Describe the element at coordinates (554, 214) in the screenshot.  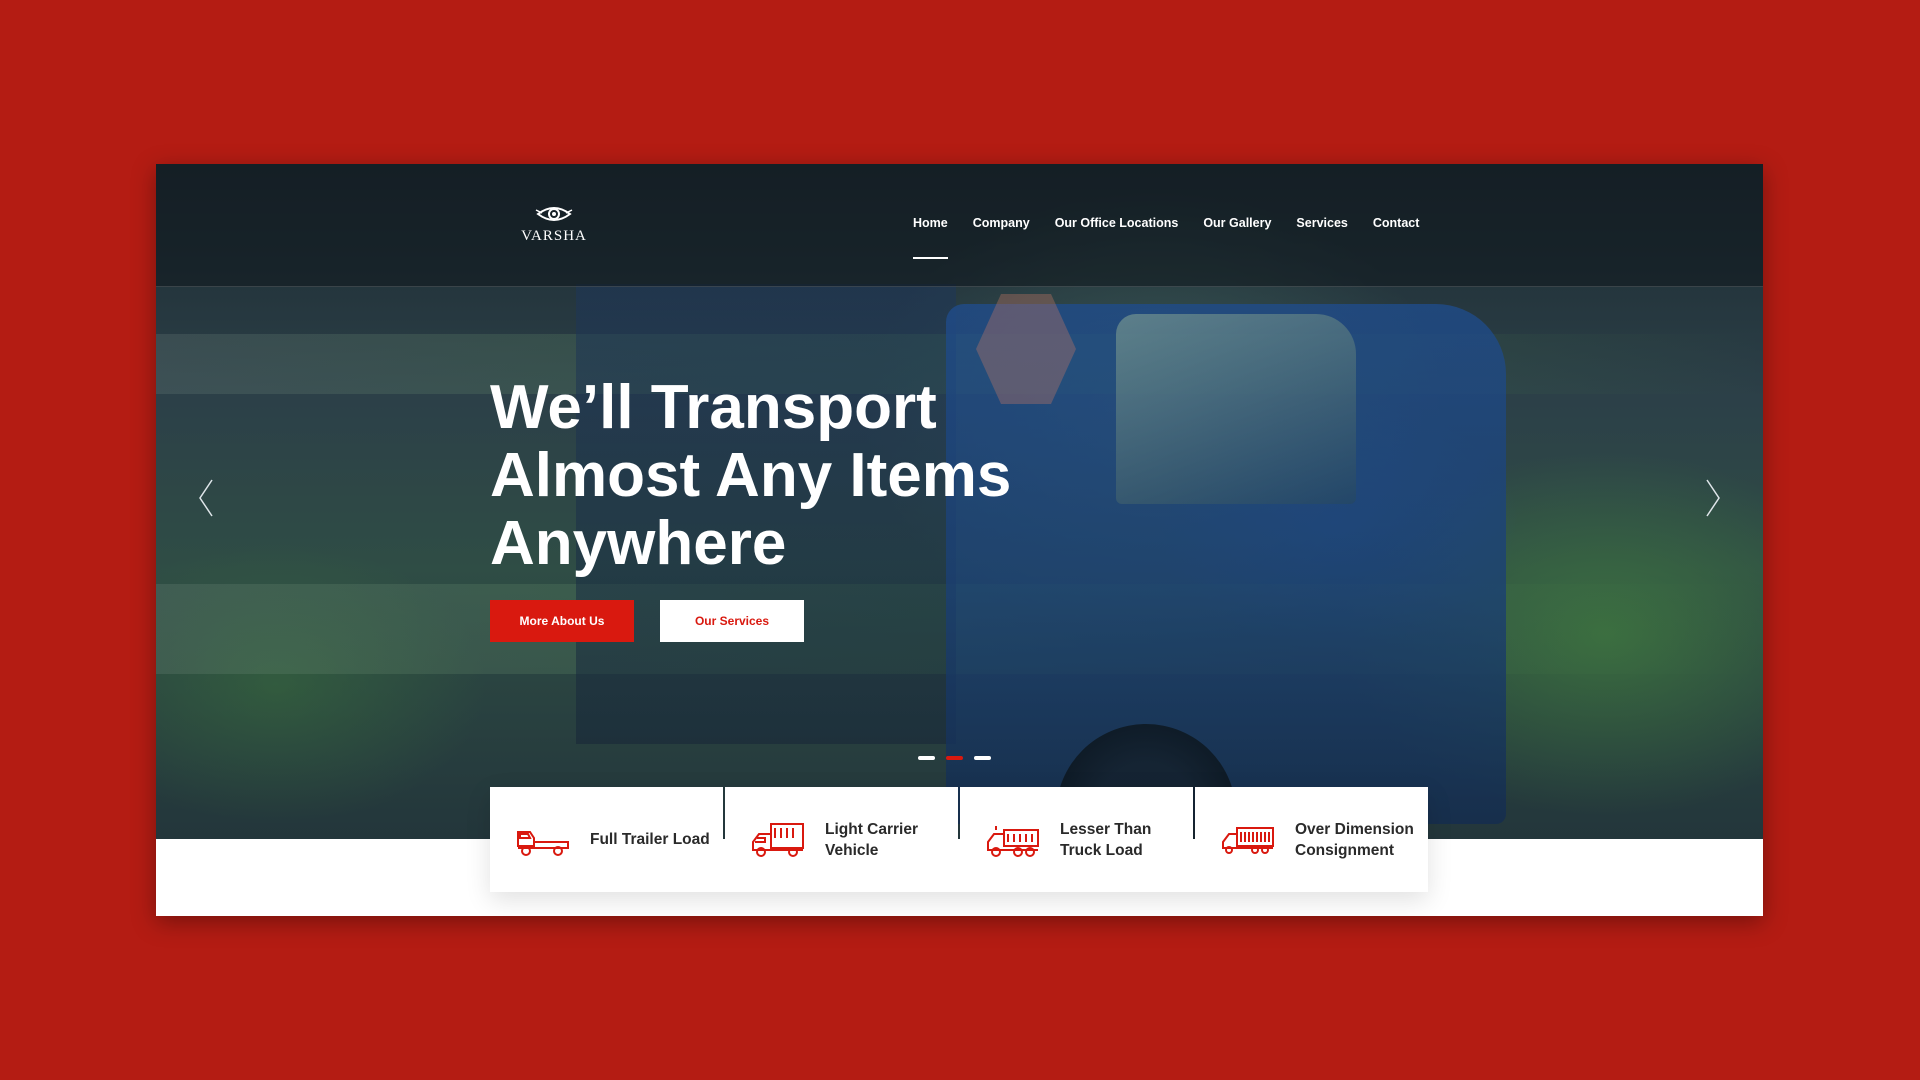
I see `eye-logo-icon` at that location.